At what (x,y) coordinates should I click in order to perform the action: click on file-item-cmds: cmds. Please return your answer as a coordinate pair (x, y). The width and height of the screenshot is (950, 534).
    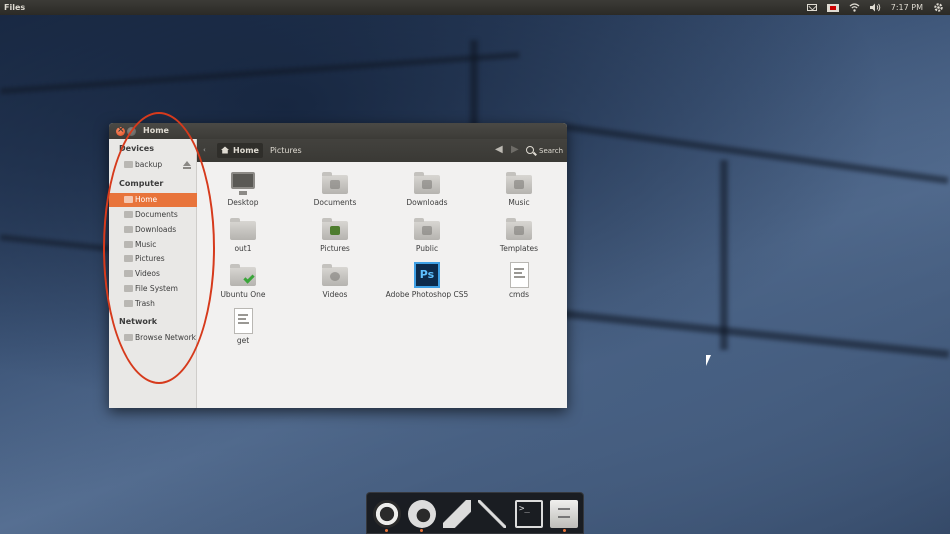
    Looking at the image, I should click on (519, 280).